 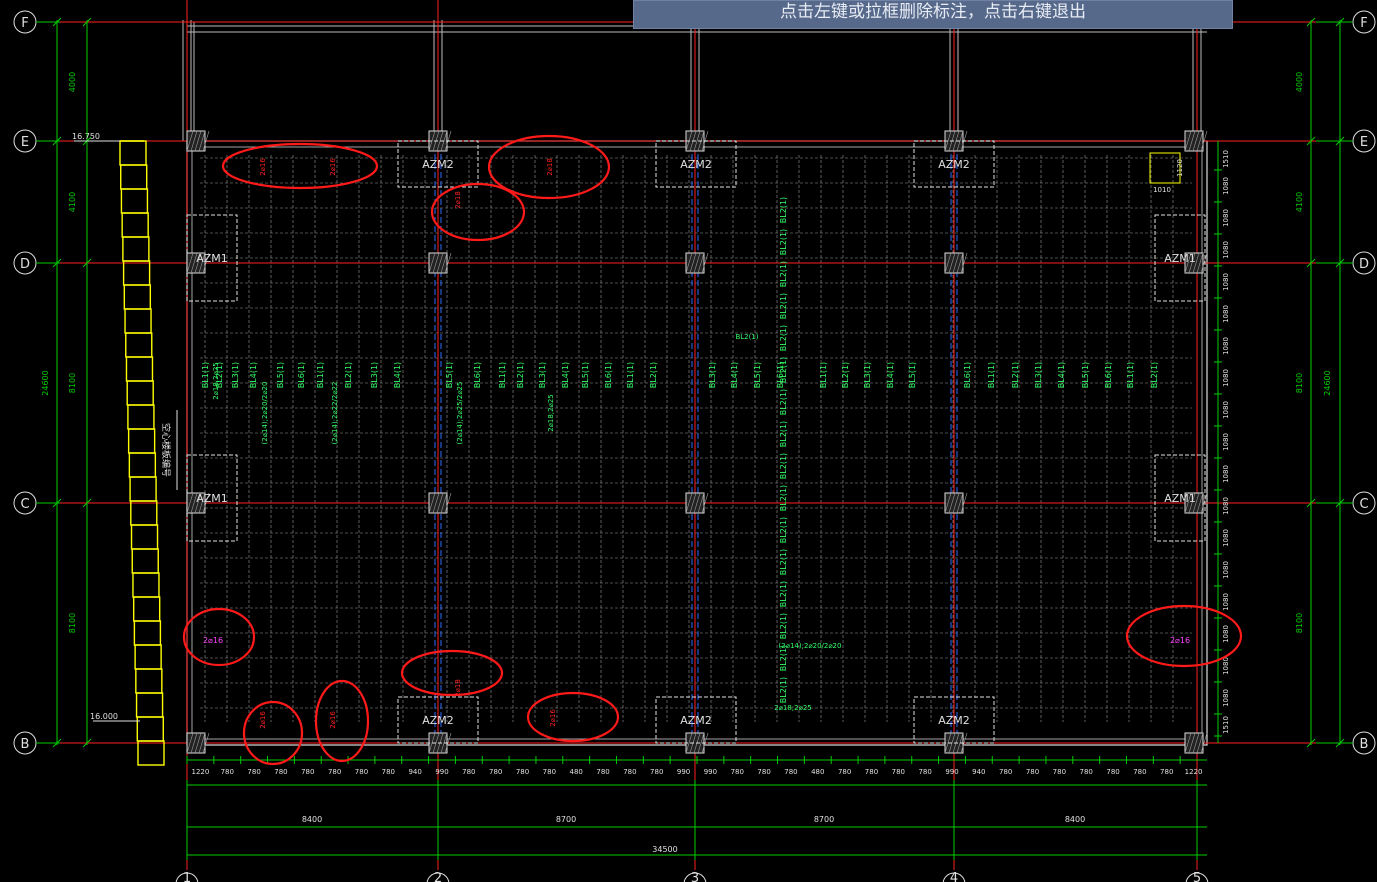 I want to click on axis-label: D, so click(x=1364, y=264).